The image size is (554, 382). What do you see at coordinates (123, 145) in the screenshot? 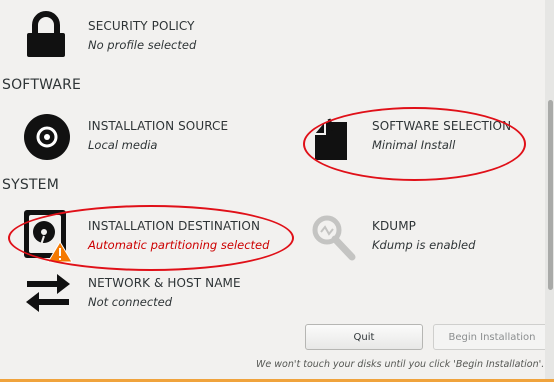
I see `spoke-status: Local media` at bounding box center [123, 145].